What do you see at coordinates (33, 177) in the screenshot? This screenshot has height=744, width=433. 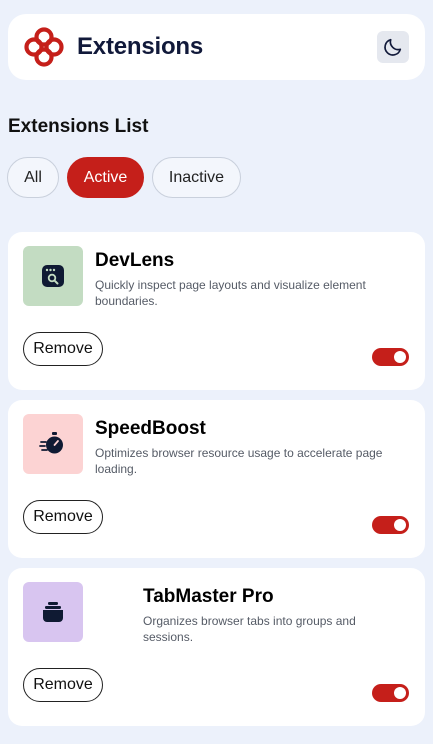 I see `filter-all-button: All` at bounding box center [33, 177].